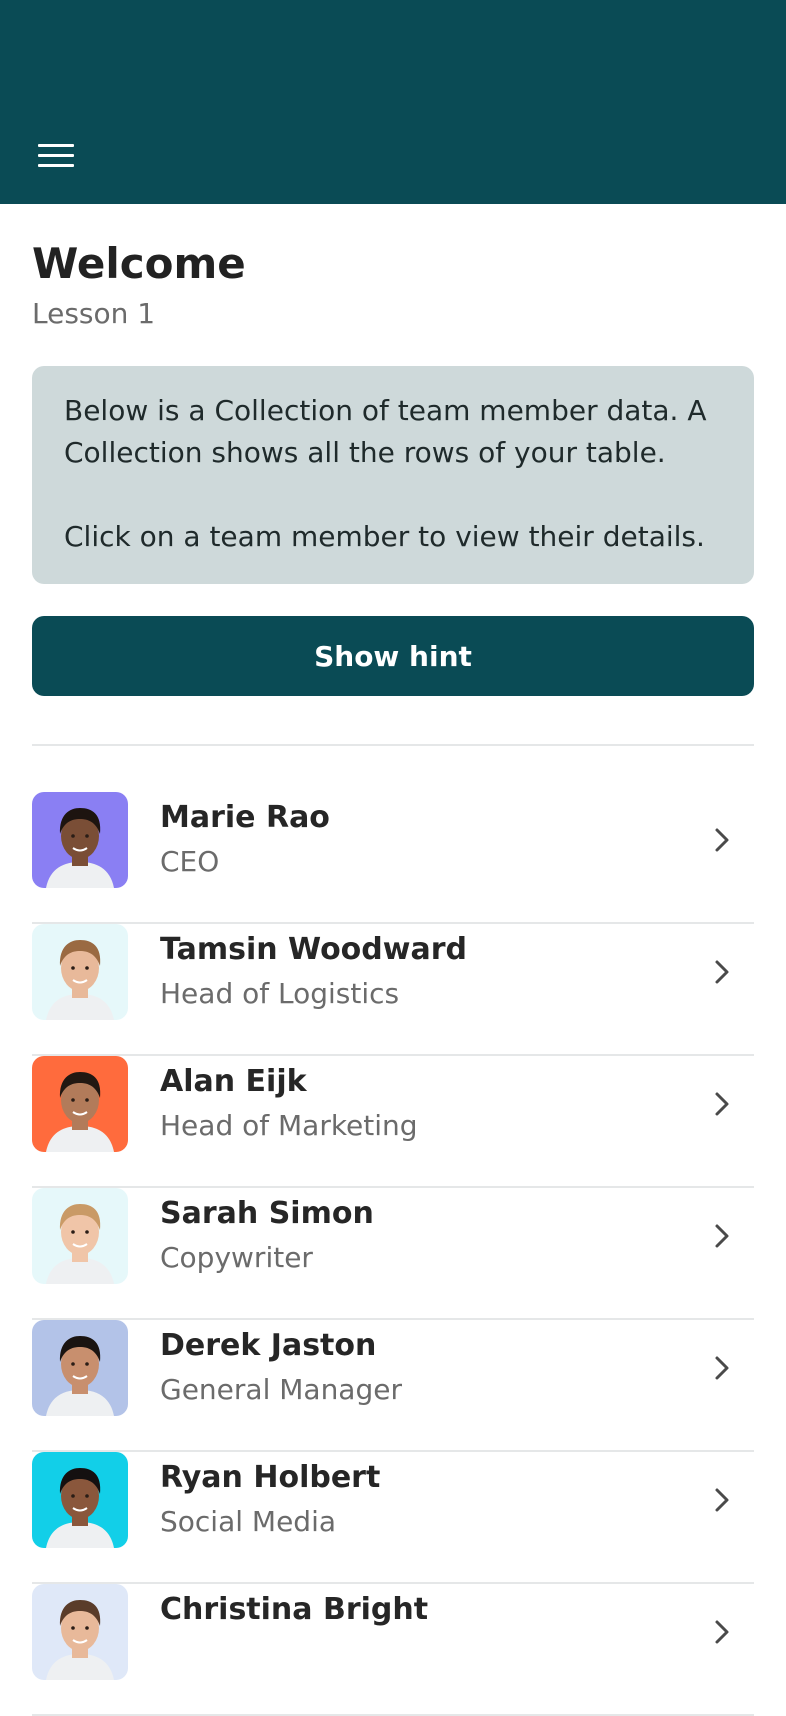 This screenshot has width=786, height=1716. Describe the element at coordinates (393, 656) in the screenshot. I see `show-hint-button: Show hint` at that location.